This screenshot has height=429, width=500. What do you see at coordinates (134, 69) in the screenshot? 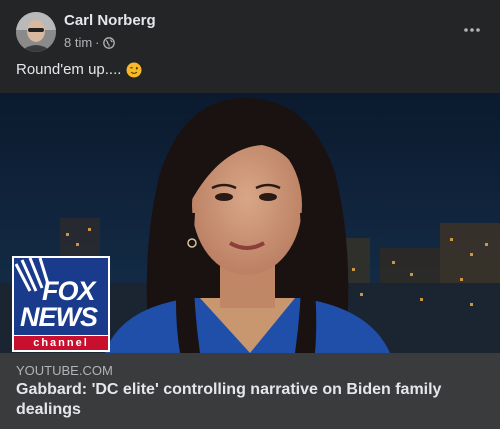
I see `winking-face-emoji` at bounding box center [134, 69].